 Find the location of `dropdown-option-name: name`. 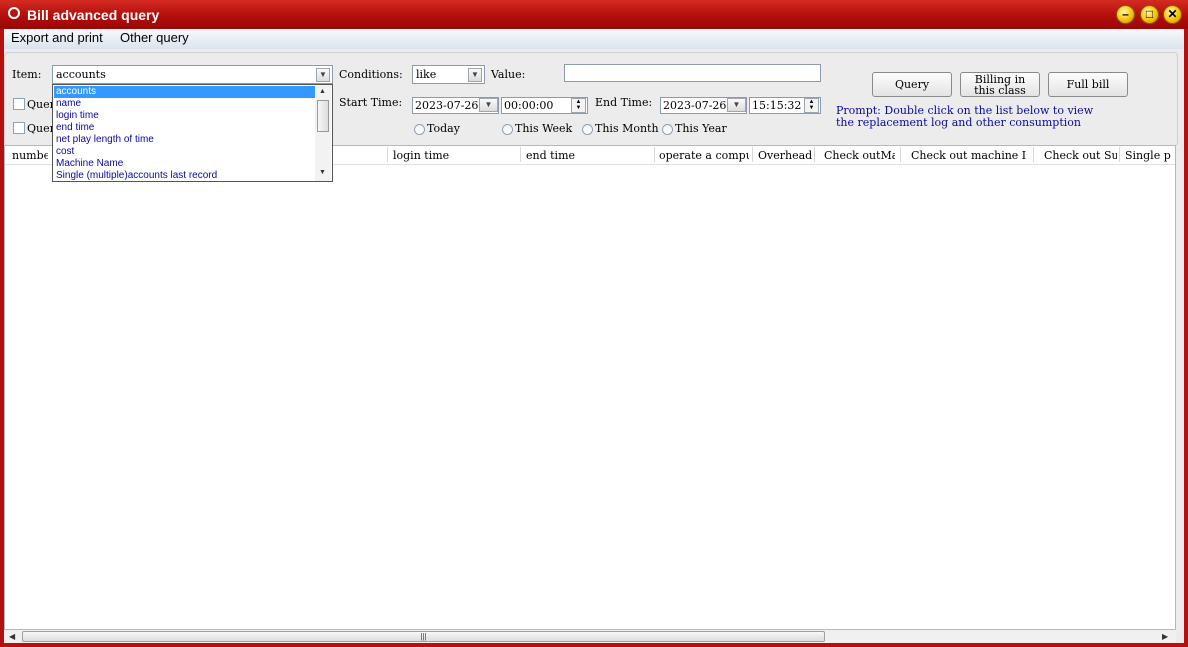

dropdown-option-name: name is located at coordinates (185, 104).